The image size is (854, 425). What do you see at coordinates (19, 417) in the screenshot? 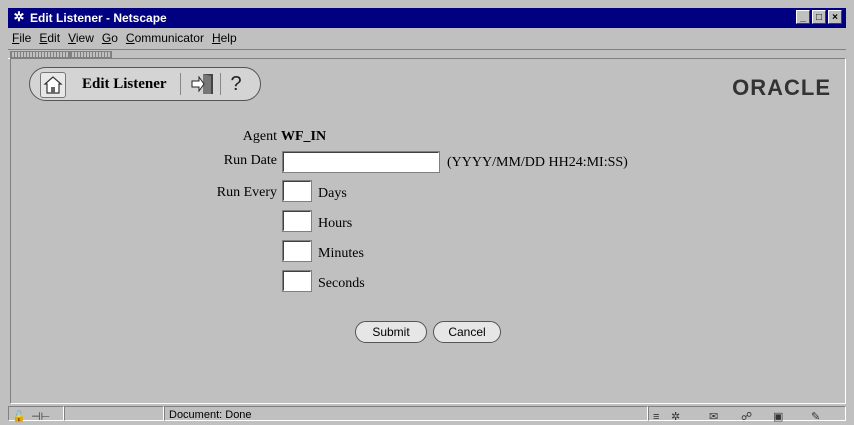
I see `lock-icon: 🔓` at bounding box center [19, 417].